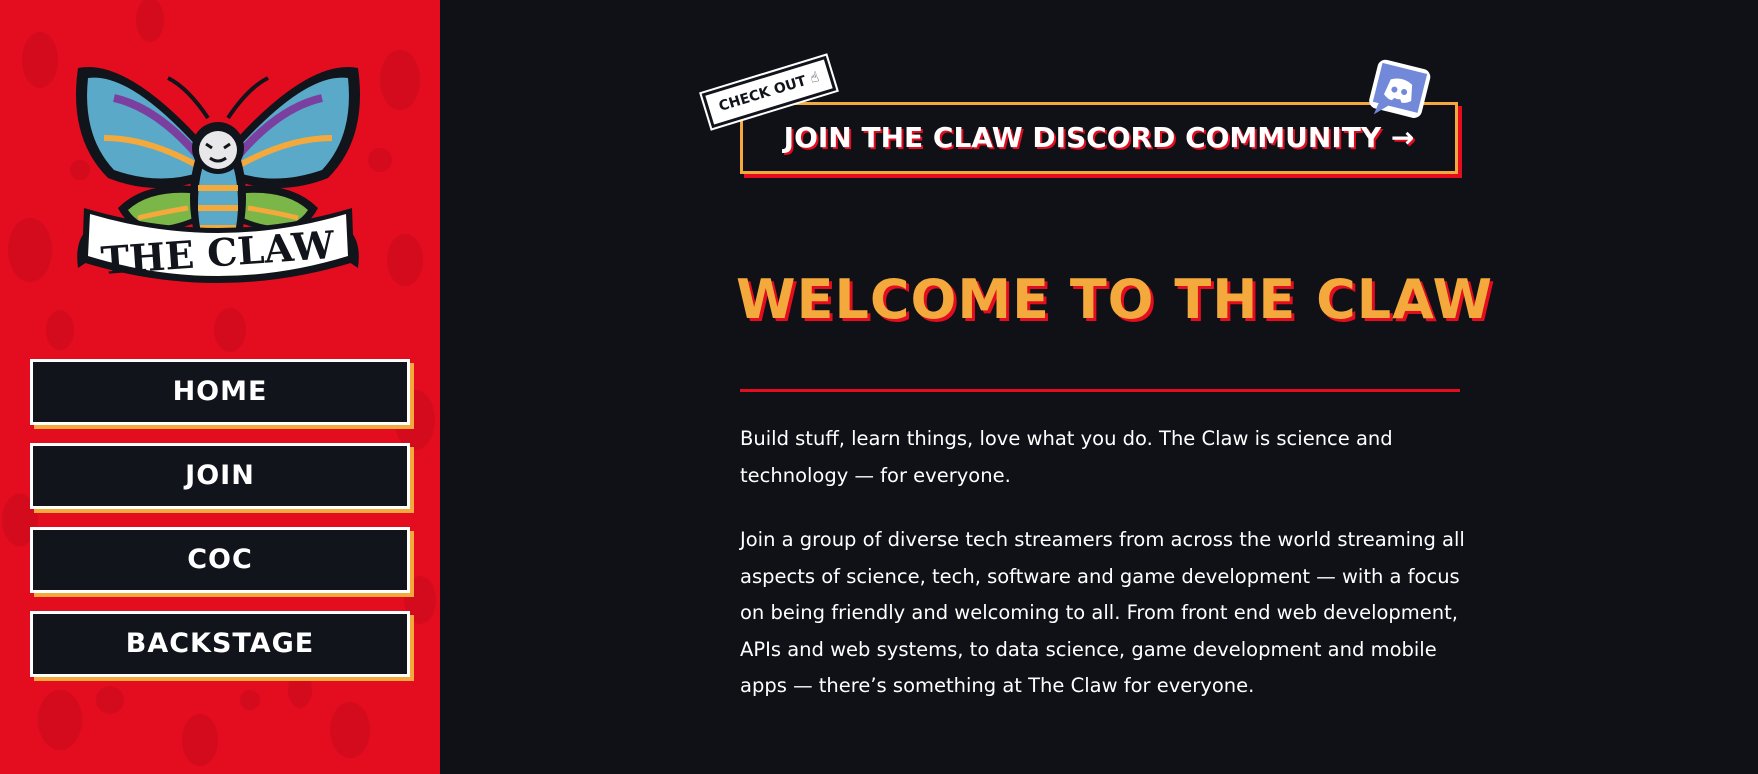 The width and height of the screenshot is (1758, 774). I want to click on nav-coc-button: COC, so click(220, 560).